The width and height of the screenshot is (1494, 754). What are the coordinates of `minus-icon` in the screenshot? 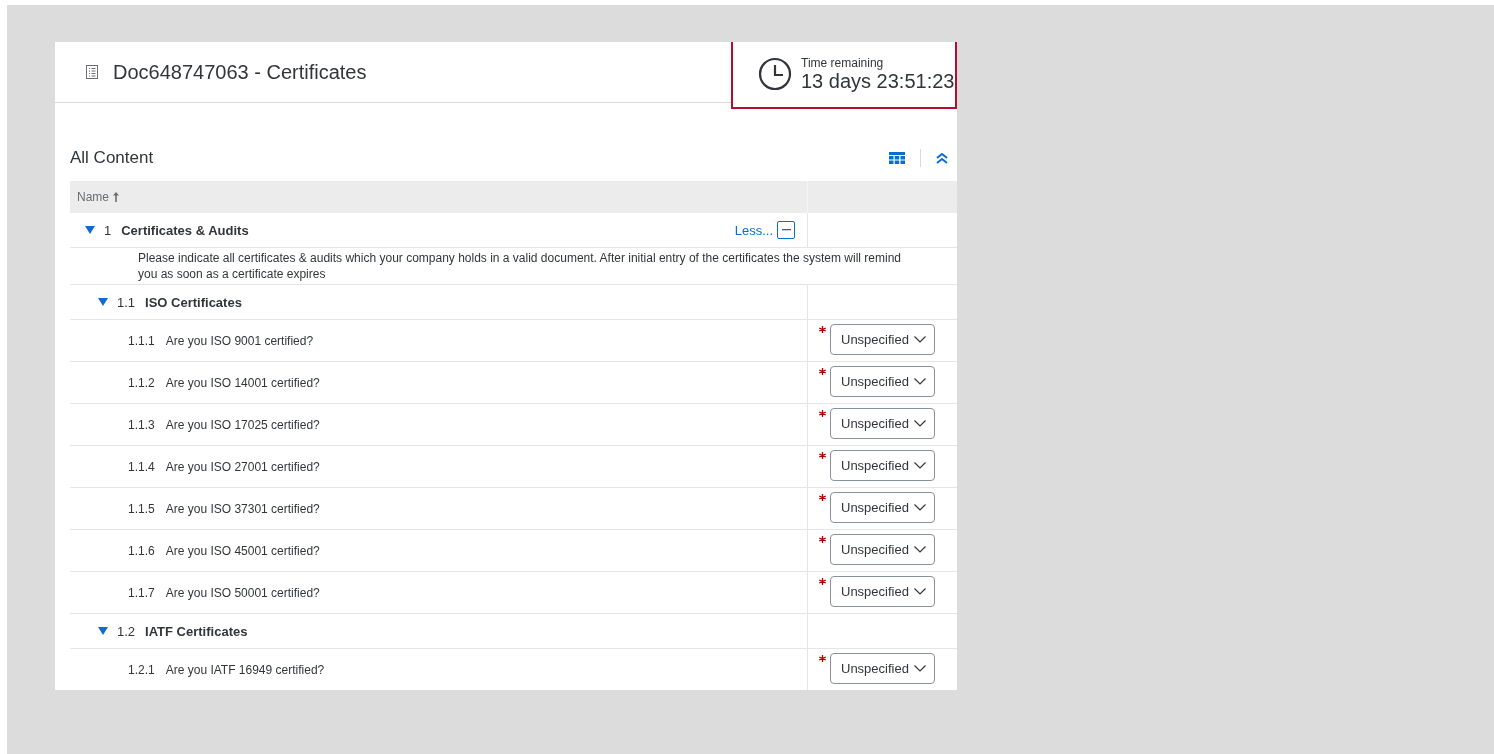 It's located at (786, 230).